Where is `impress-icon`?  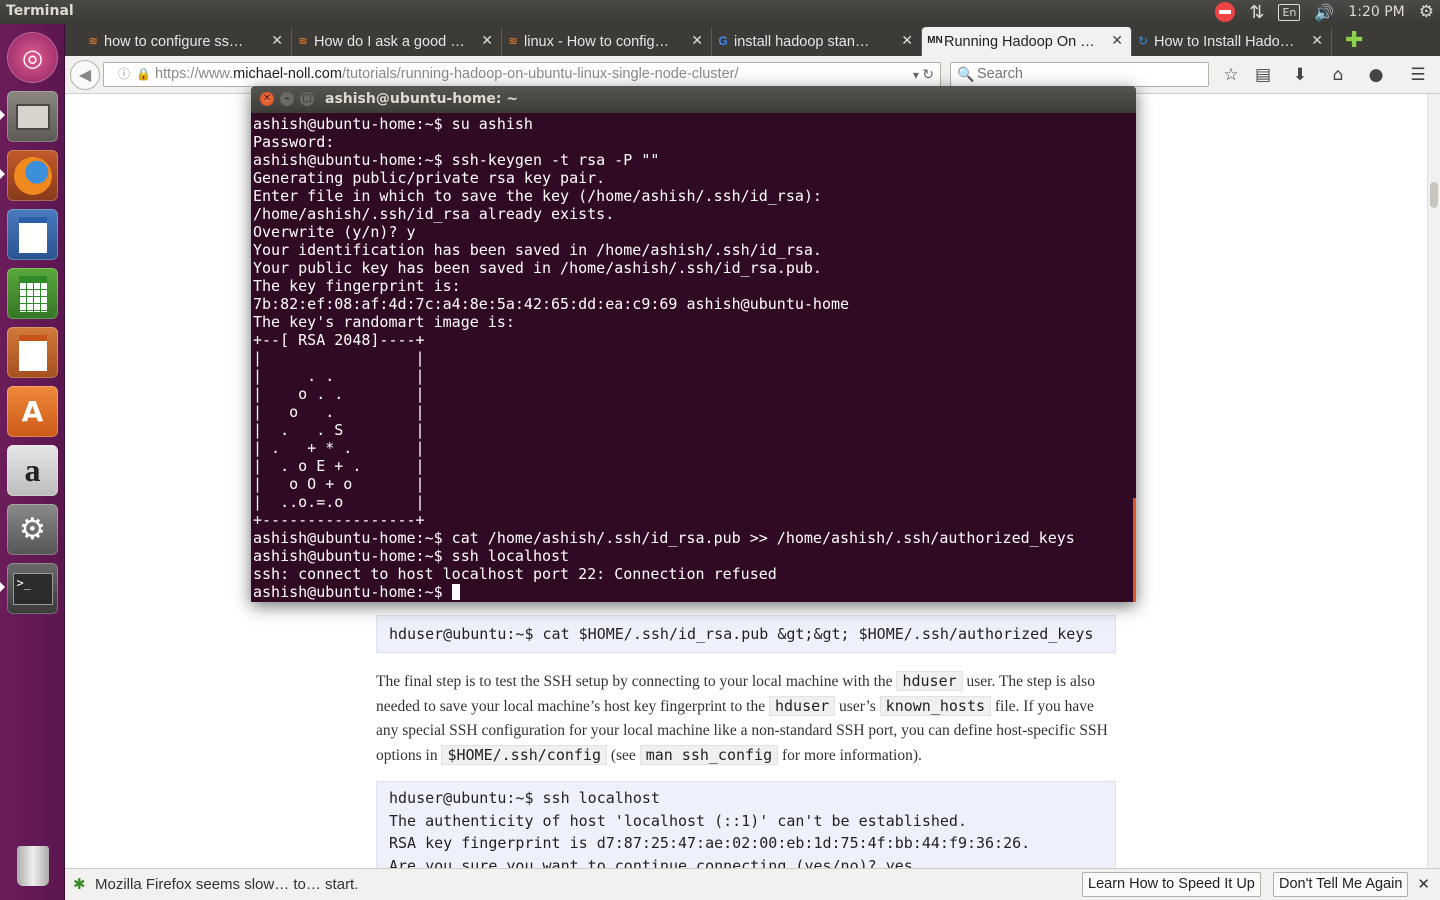 impress-icon is located at coordinates (32, 352).